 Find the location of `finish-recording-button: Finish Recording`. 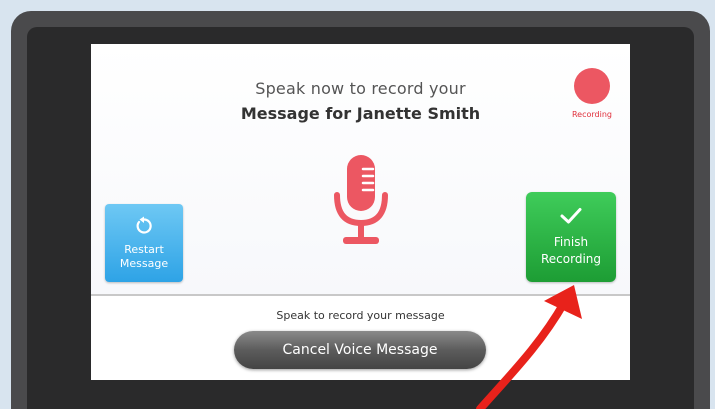

finish-recording-button: Finish Recording is located at coordinates (571, 237).